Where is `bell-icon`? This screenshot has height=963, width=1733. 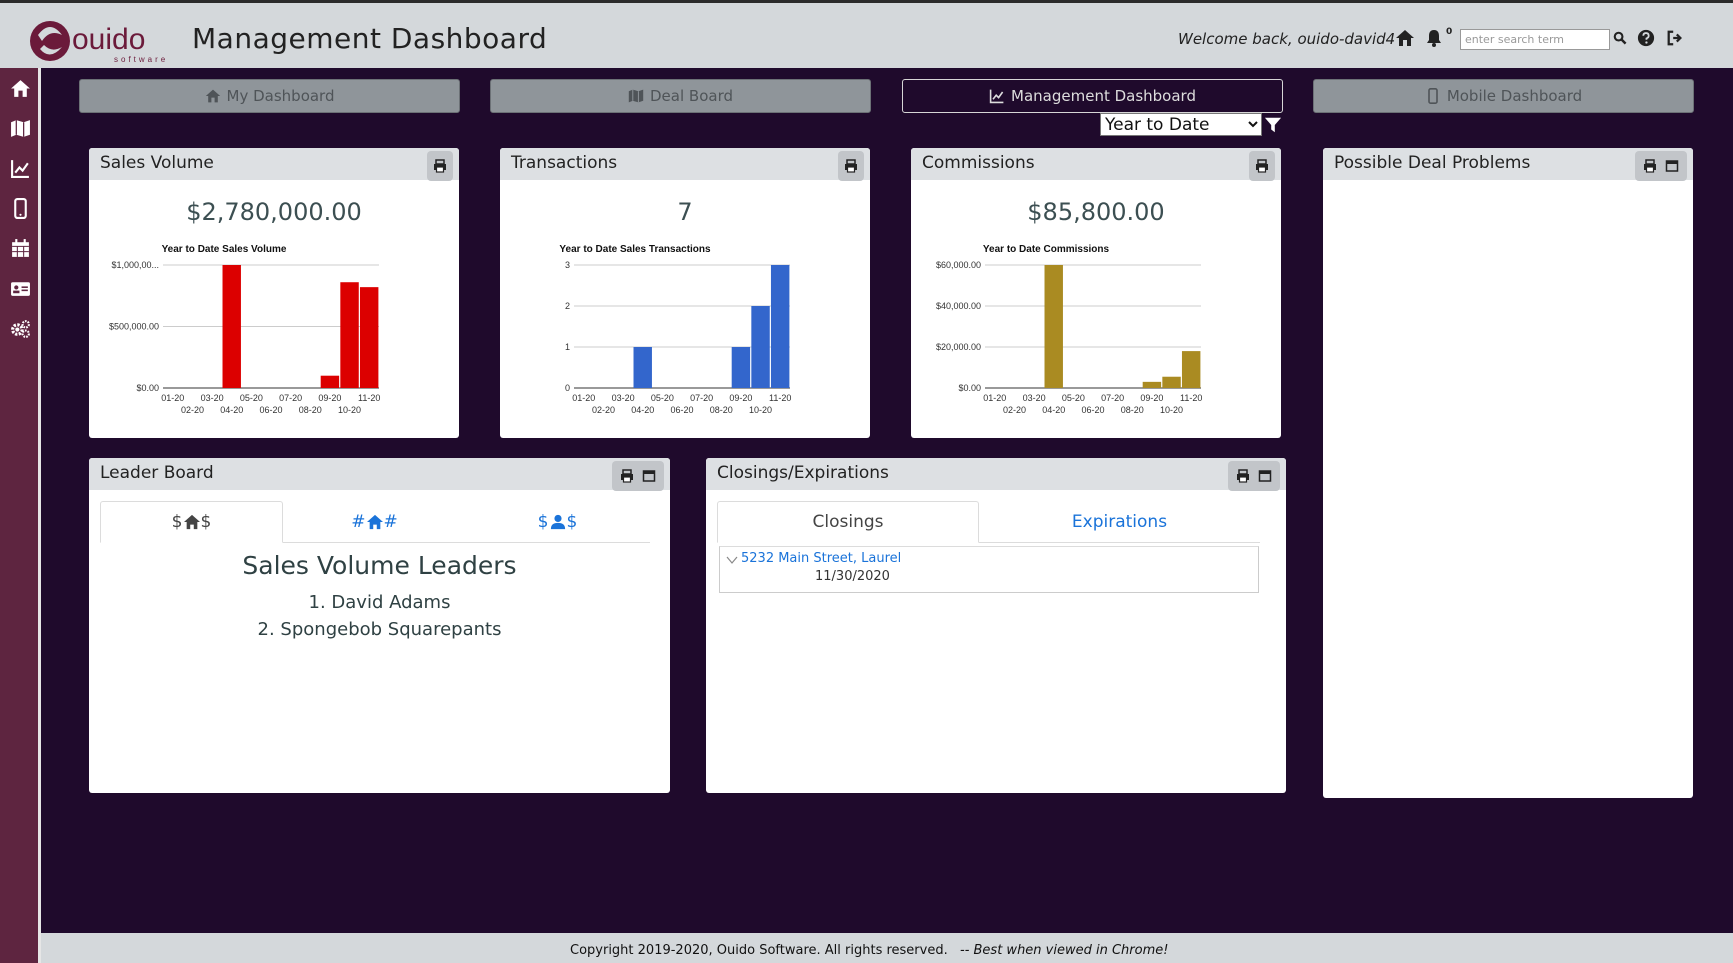
bell-icon is located at coordinates (1434, 38).